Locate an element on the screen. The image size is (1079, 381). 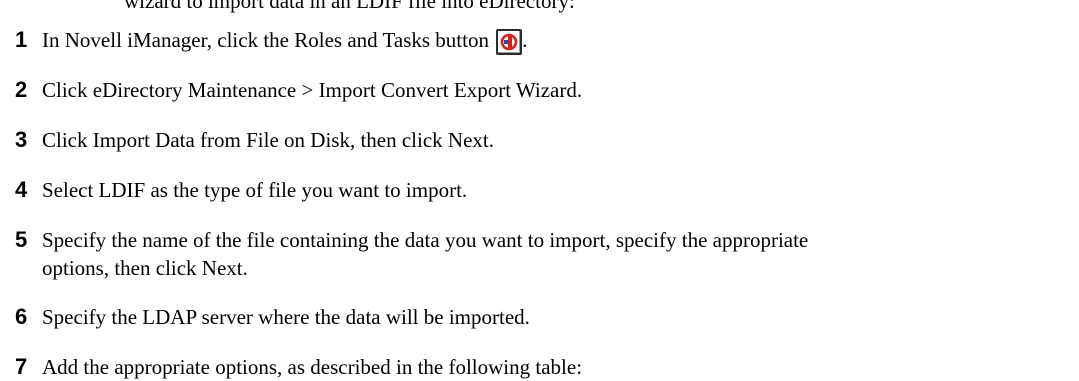
step-number: 2 is located at coordinates (21, 89).